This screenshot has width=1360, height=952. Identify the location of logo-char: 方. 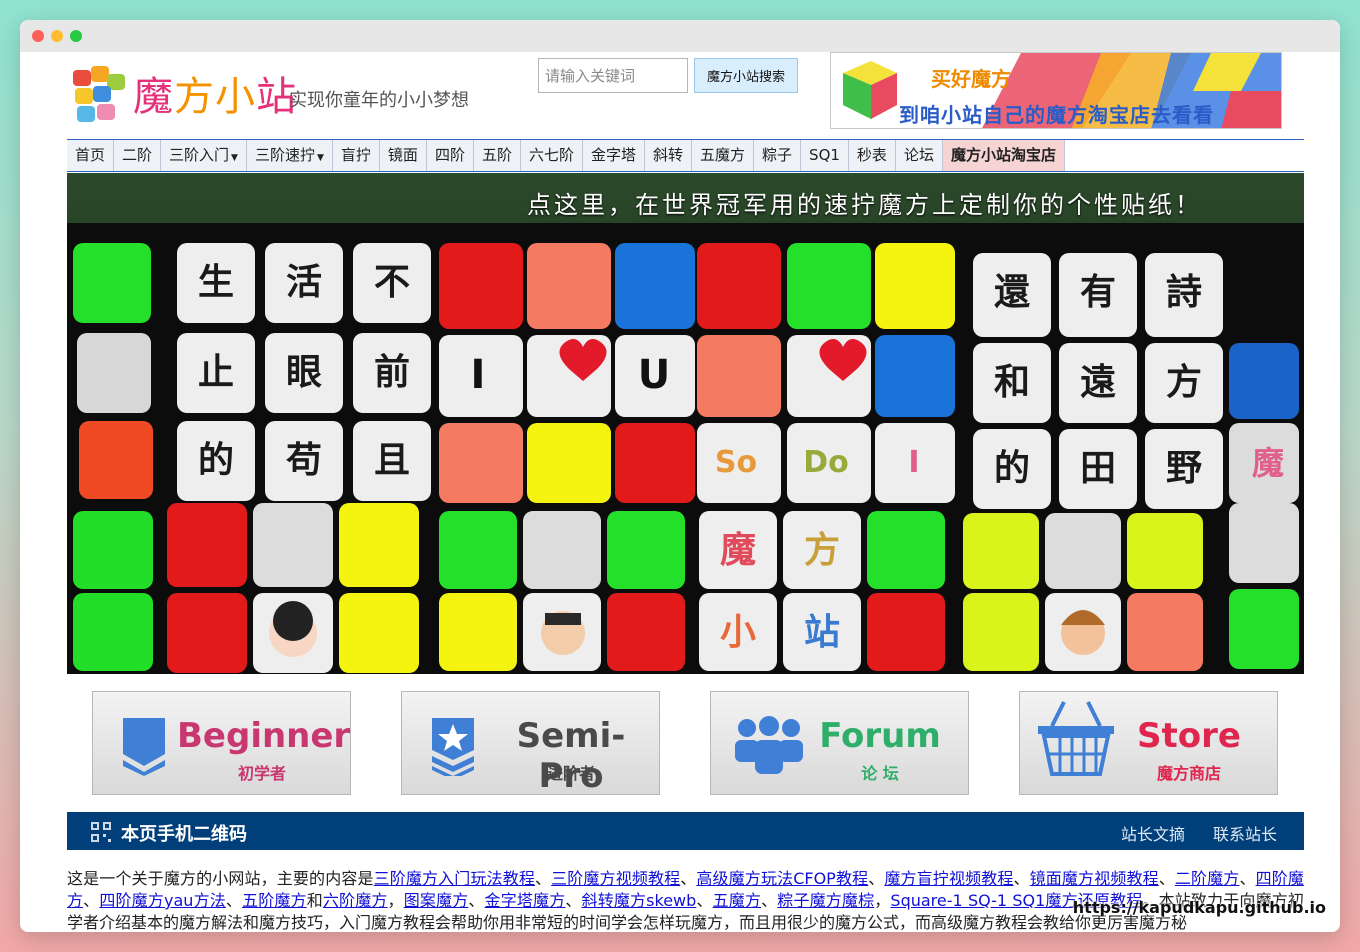
(194, 97).